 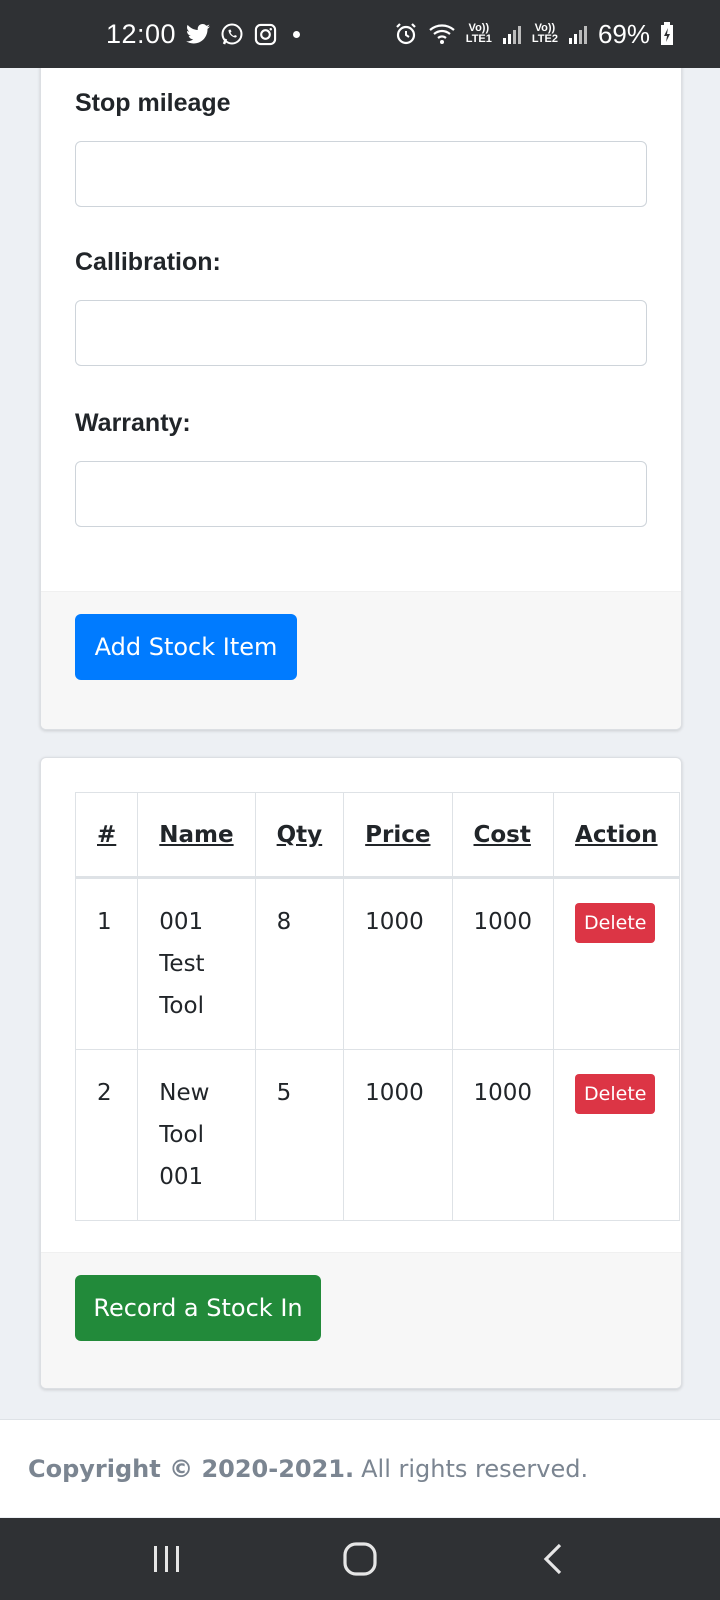 What do you see at coordinates (299, 963) in the screenshot?
I see `cell-qty: 8` at bounding box center [299, 963].